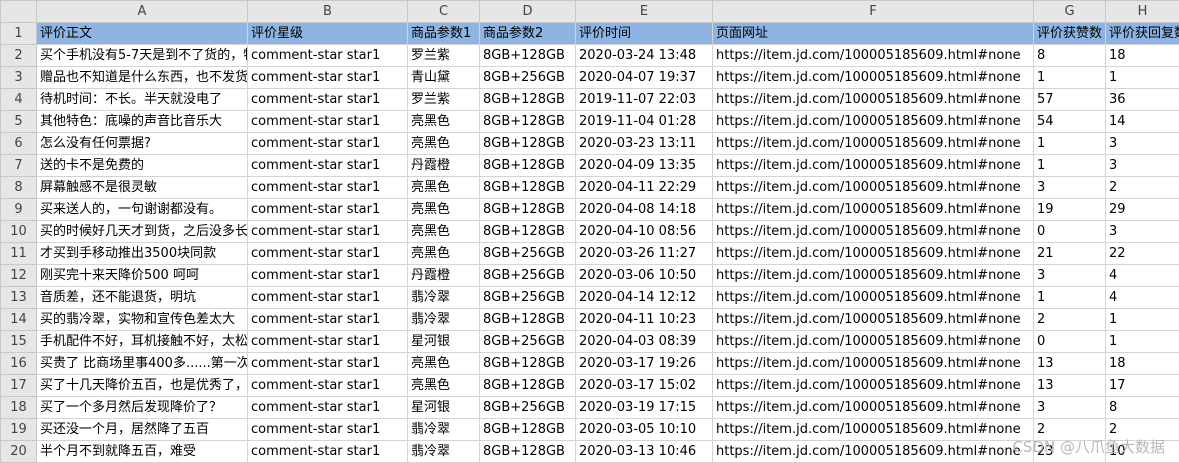  Describe the element at coordinates (142, 253) in the screenshot. I see `table-cell: 才买到手移动推出3500块同款` at that location.